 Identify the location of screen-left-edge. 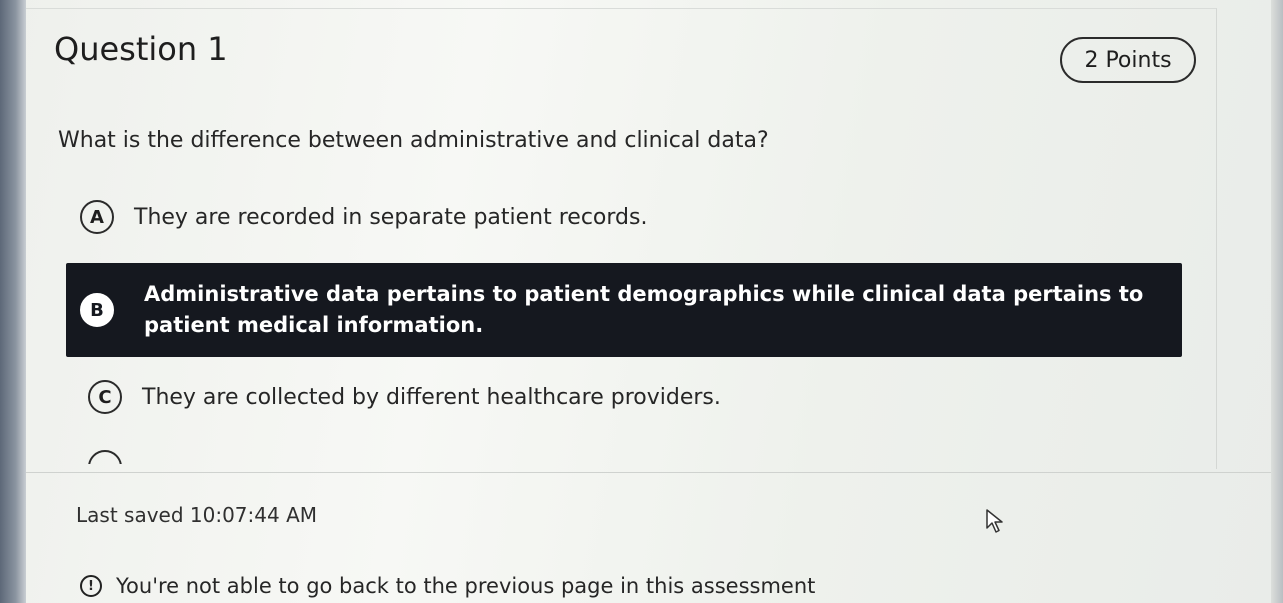
(13, 301).